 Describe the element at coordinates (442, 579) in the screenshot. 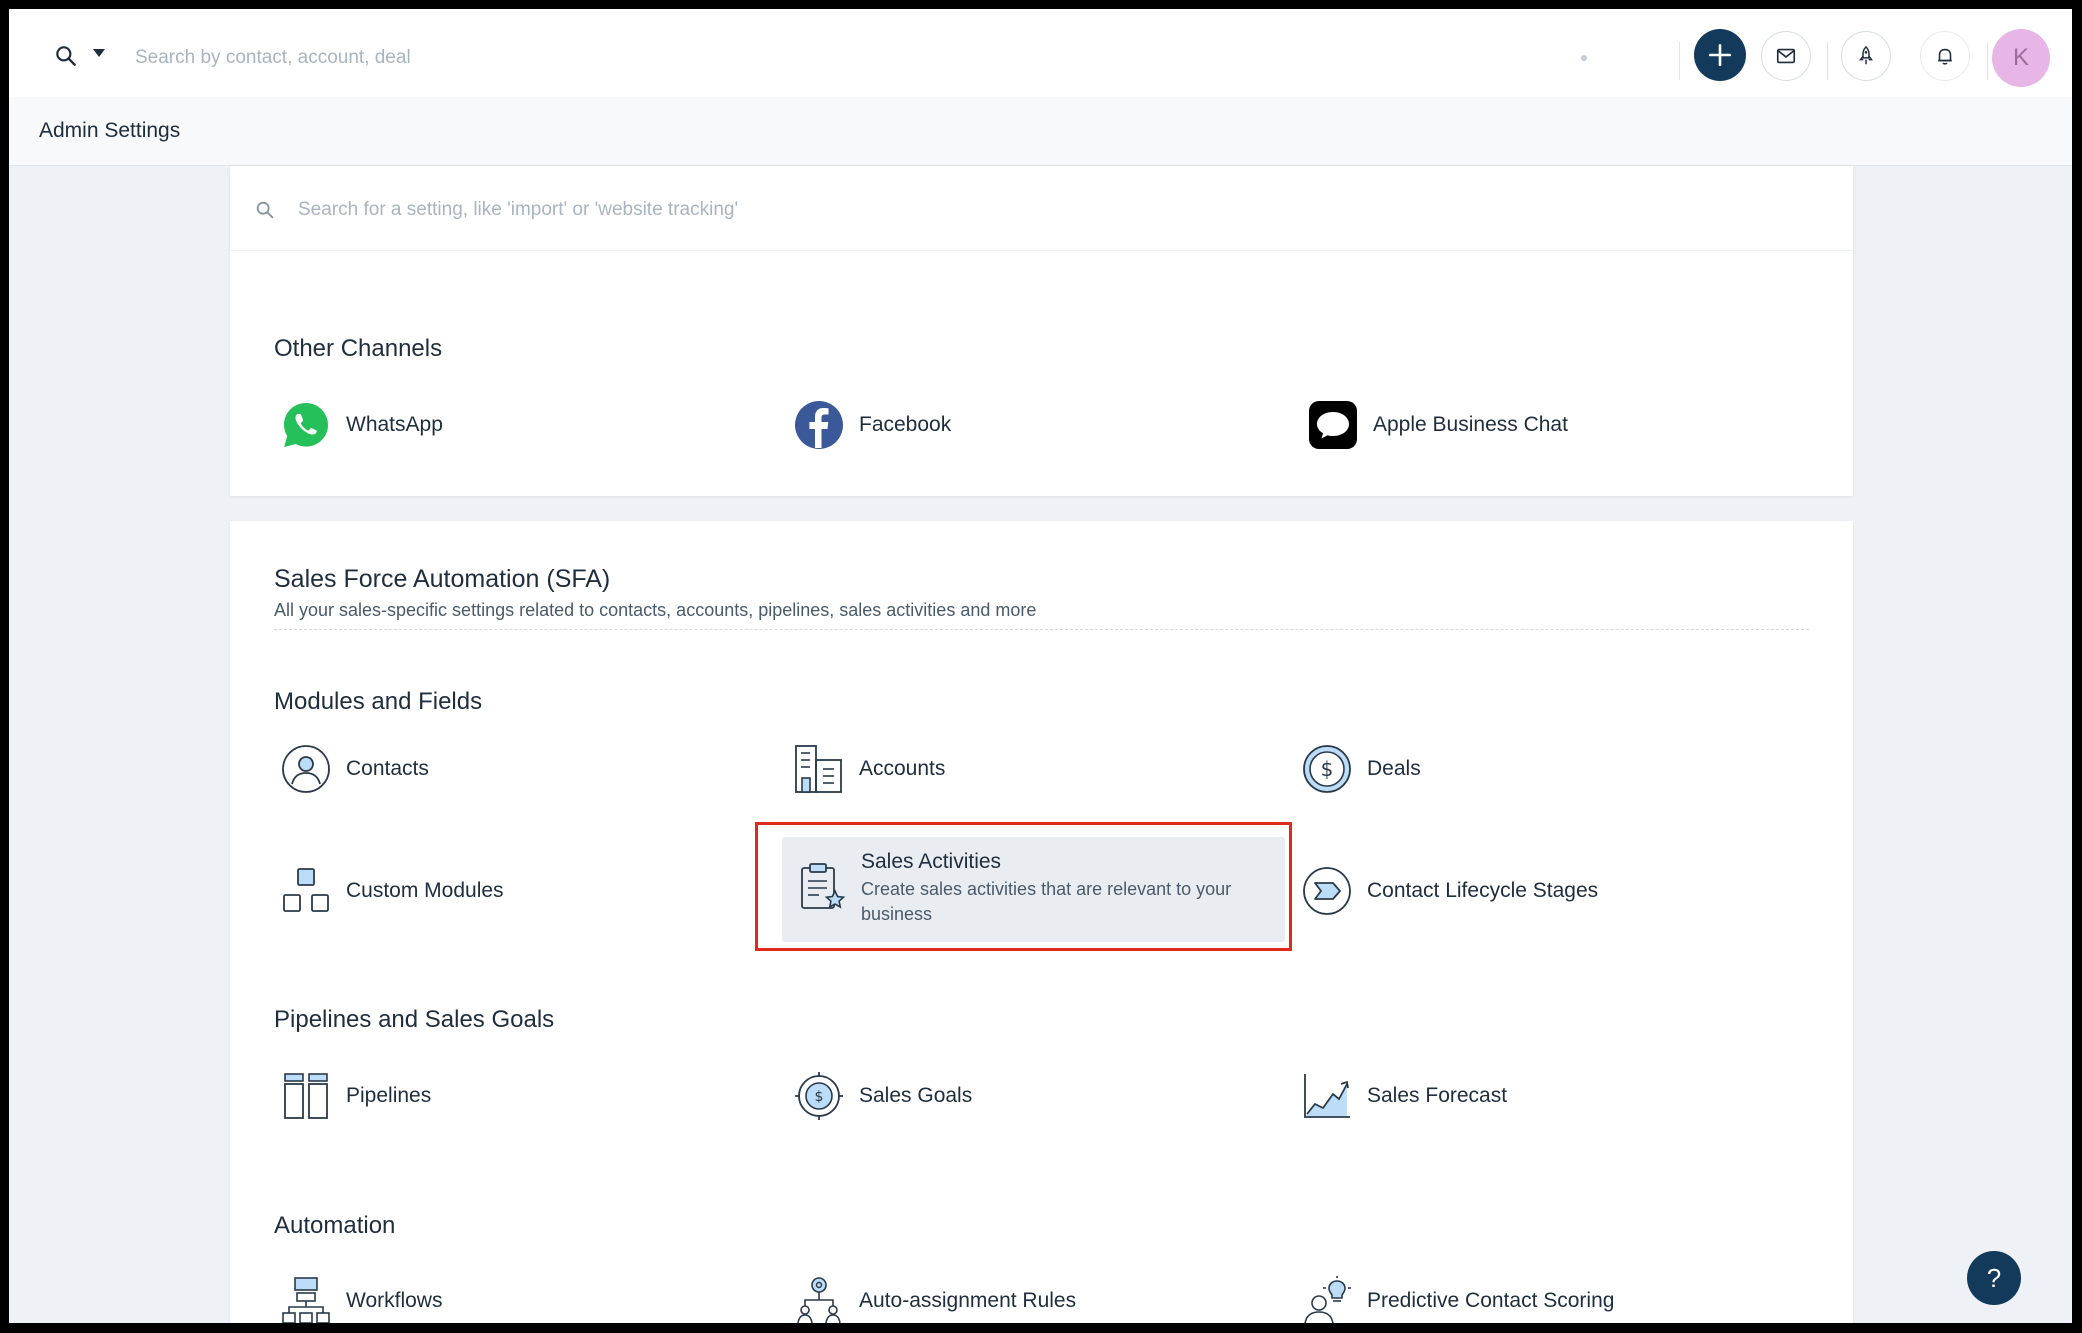

I see `sfa-title: Sales Force Automation (SFA)` at that location.